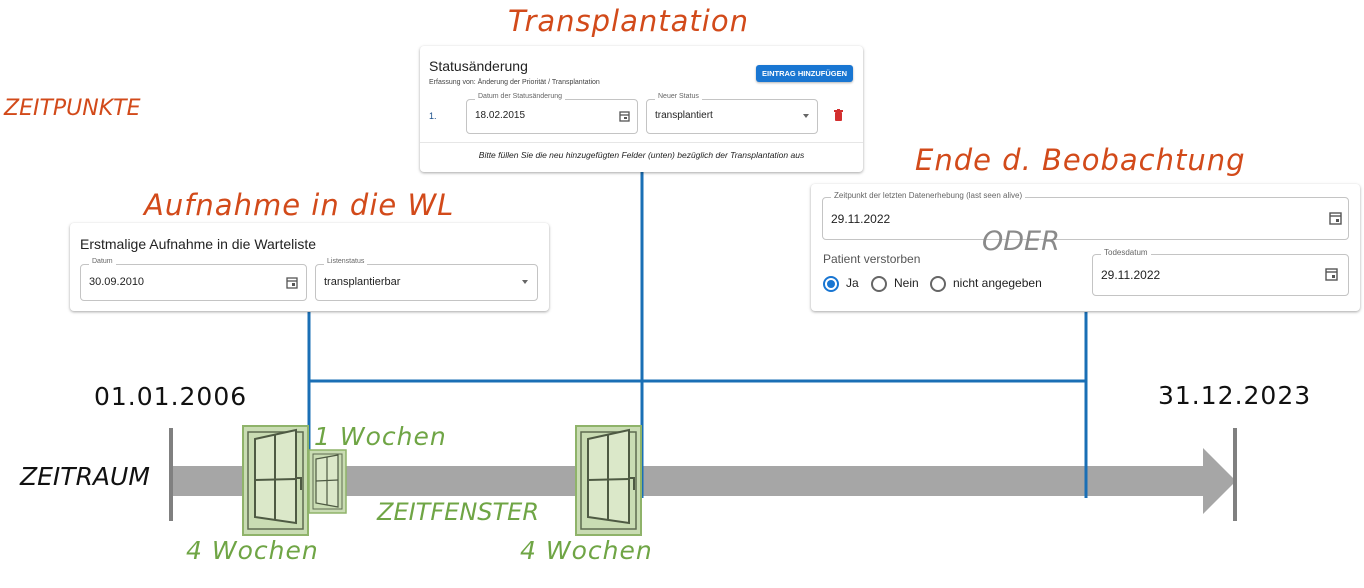 The width and height of the screenshot is (1364, 588). Describe the element at coordinates (252, 550) in the screenshot. I see `window-4-weeks-label-a: 4 Wochen` at that location.